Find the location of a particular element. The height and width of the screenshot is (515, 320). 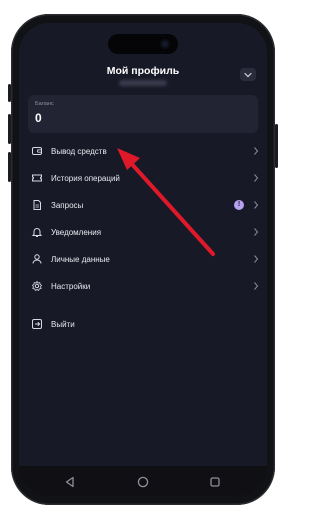

logout-label: Выйти is located at coordinates (63, 324).